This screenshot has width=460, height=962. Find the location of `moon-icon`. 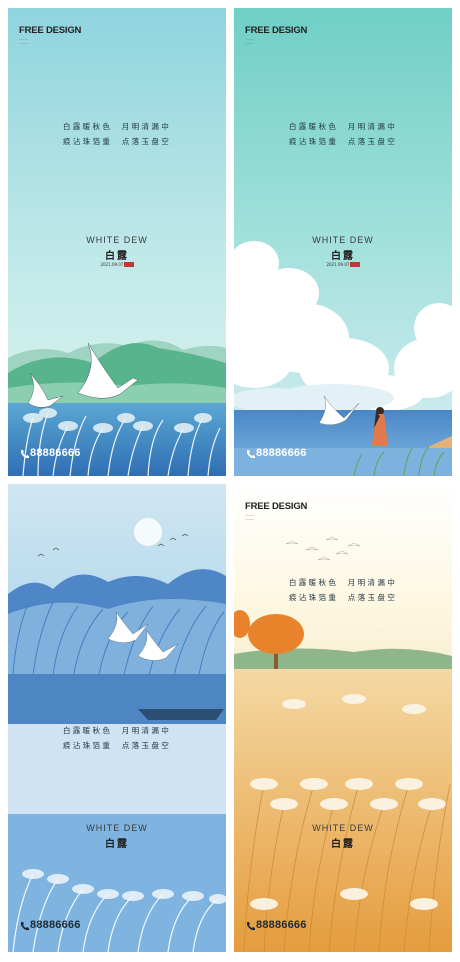

moon-icon is located at coordinates (148, 532).